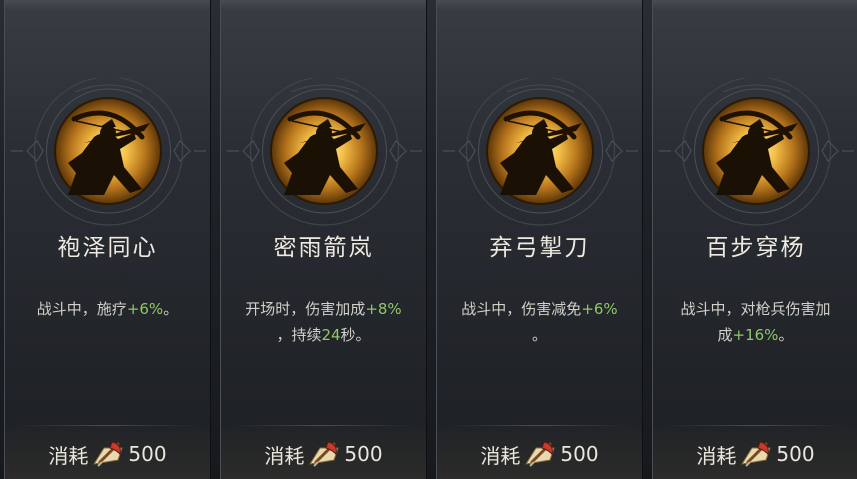 This screenshot has height=479, width=857. What do you see at coordinates (755, 248) in the screenshot?
I see `skill-name: 百步穿杨` at bounding box center [755, 248].